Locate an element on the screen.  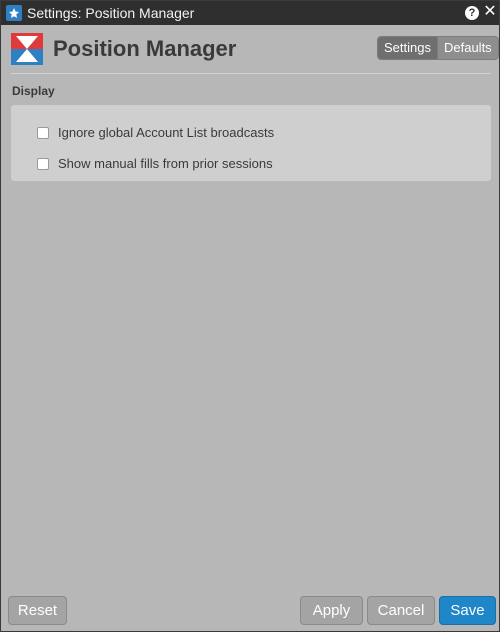
ignore-broadcasts-option: Ignore global Account List broadcasts is located at coordinates (155, 132).